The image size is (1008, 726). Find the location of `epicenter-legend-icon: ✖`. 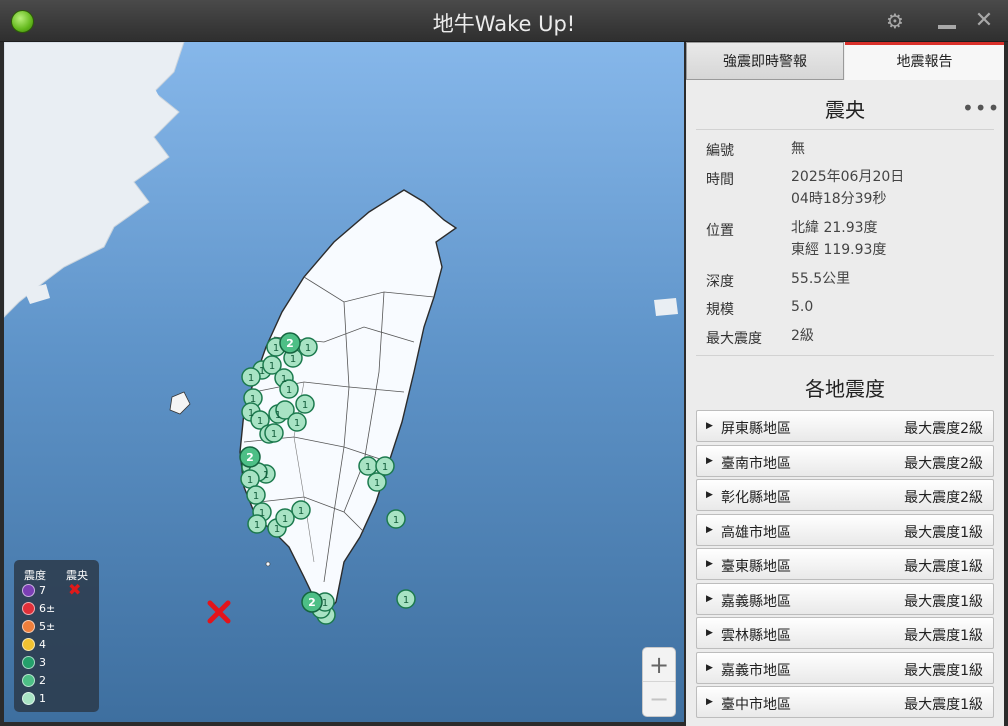

epicenter-legend-icon: ✖ is located at coordinates (75, 589).